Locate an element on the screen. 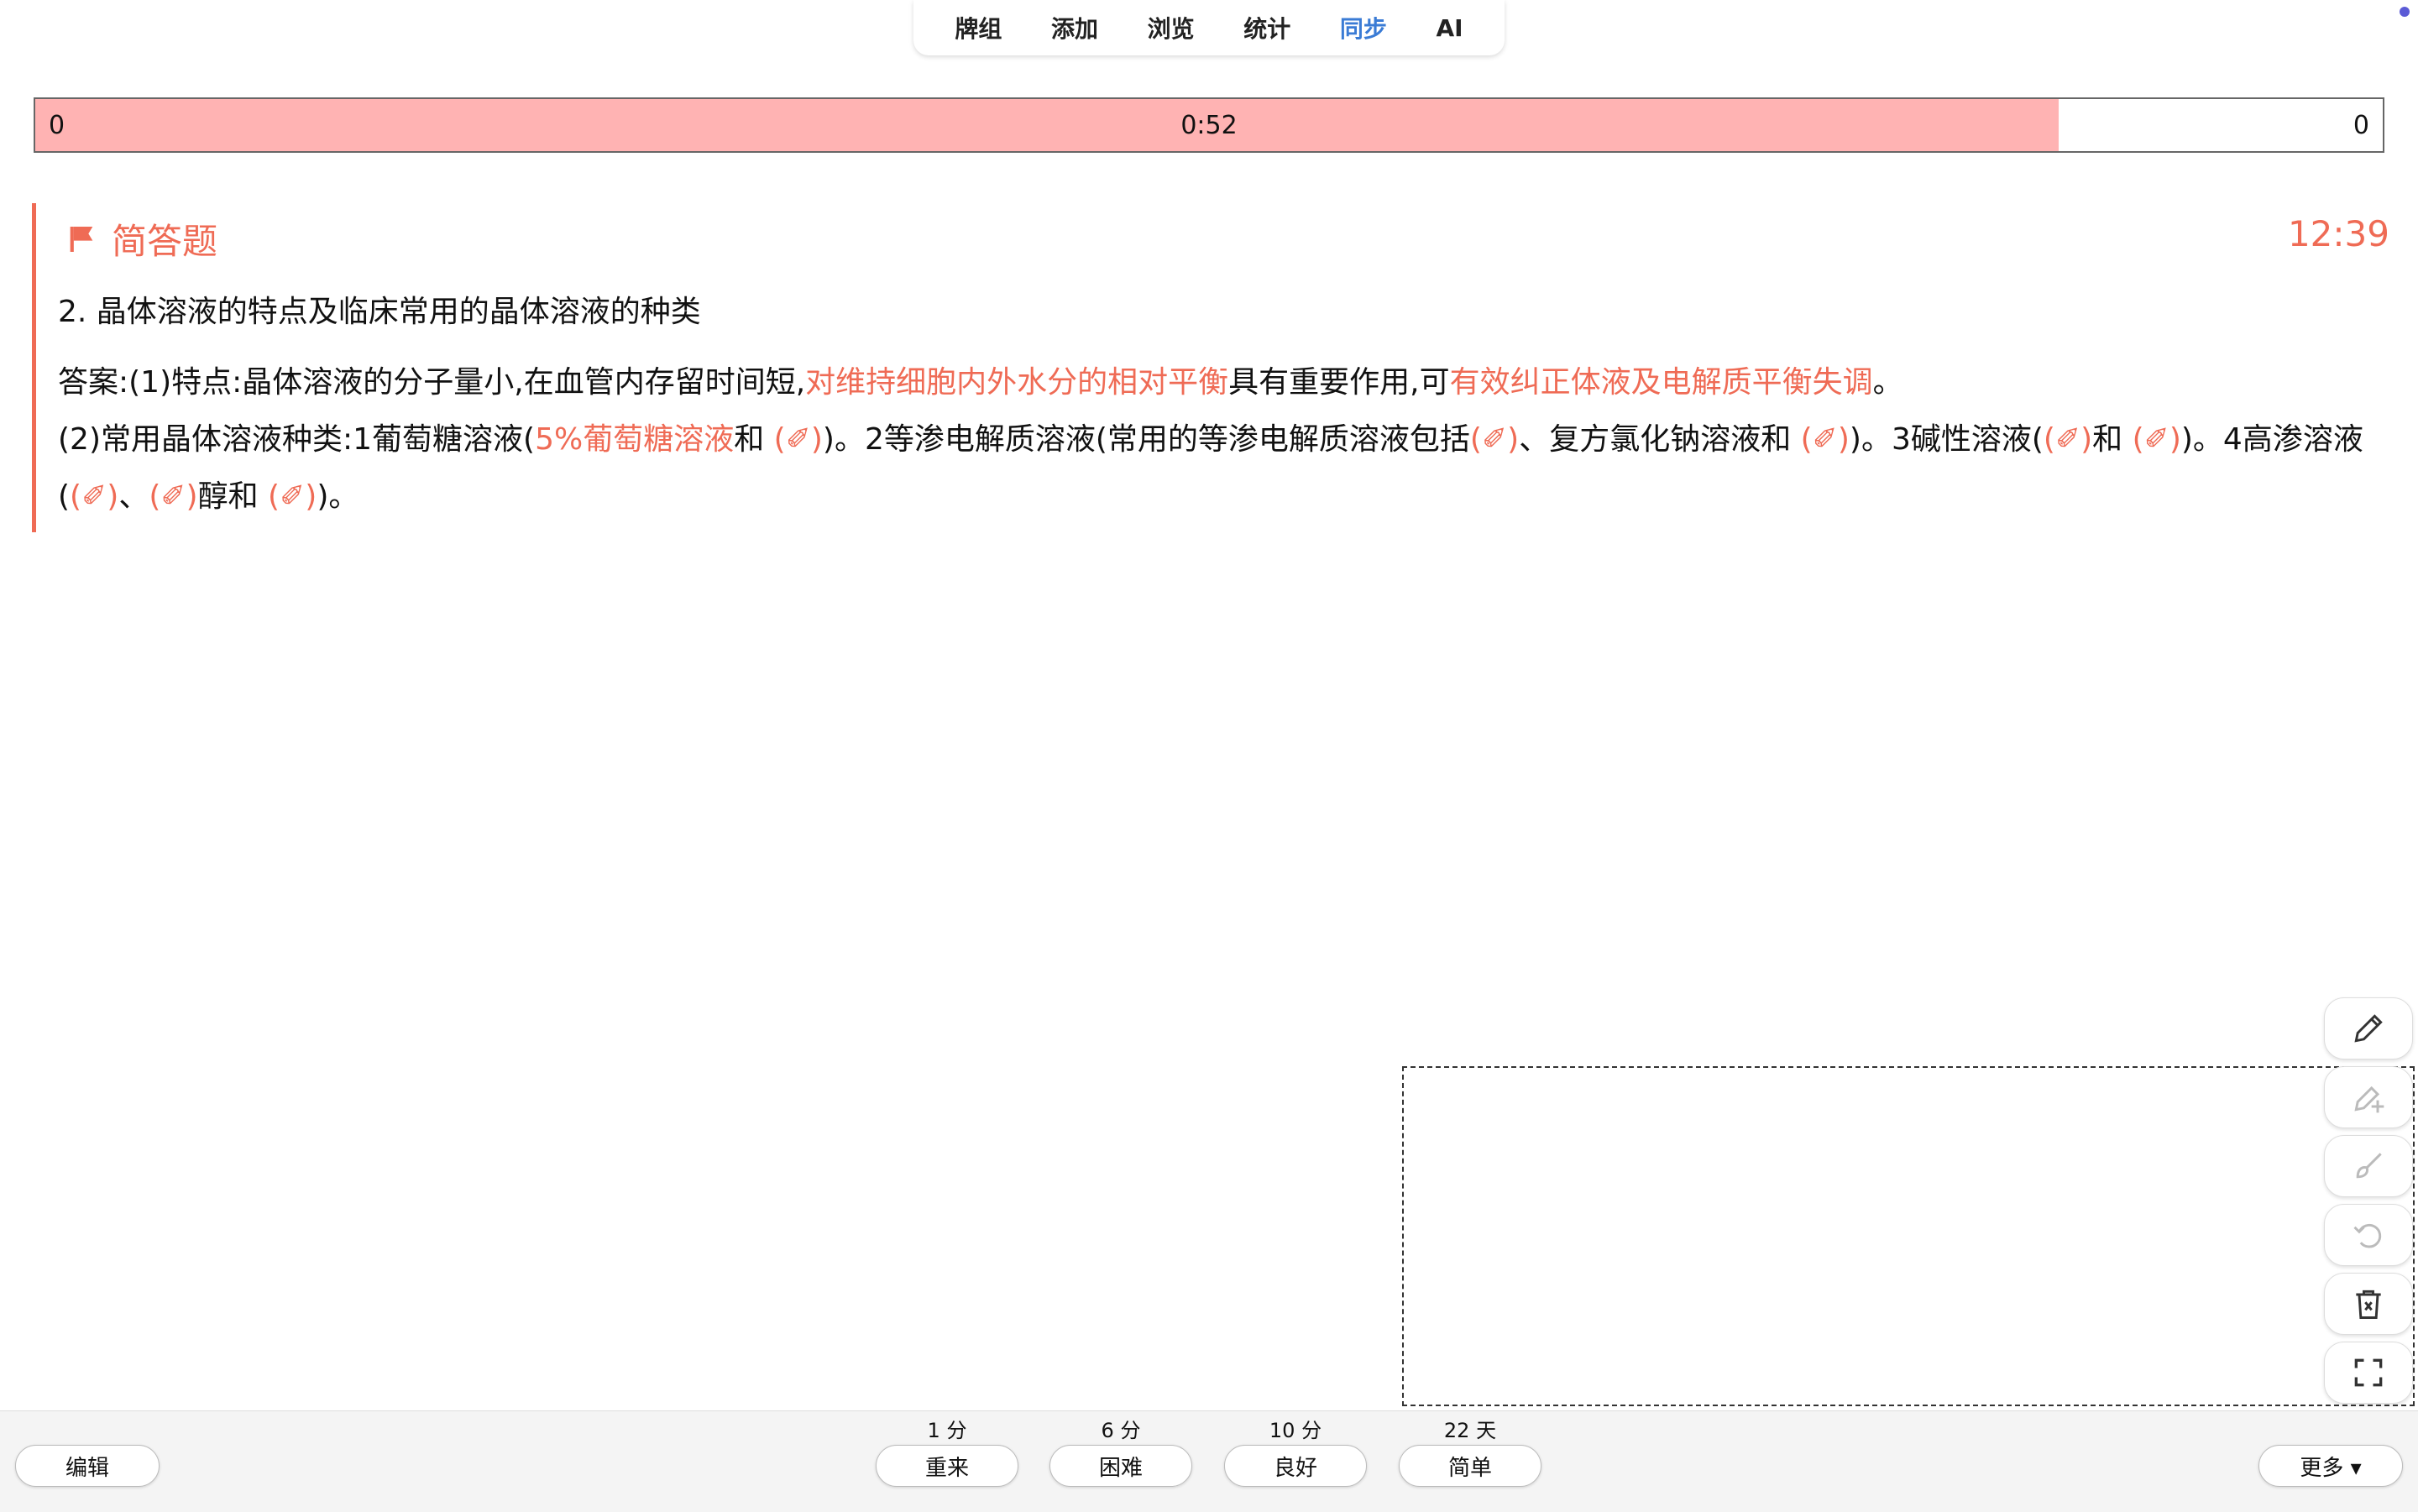 Image resolution: width=2418 pixels, height=1512 pixels. pencil-plus-button is located at coordinates (2368, 1097).